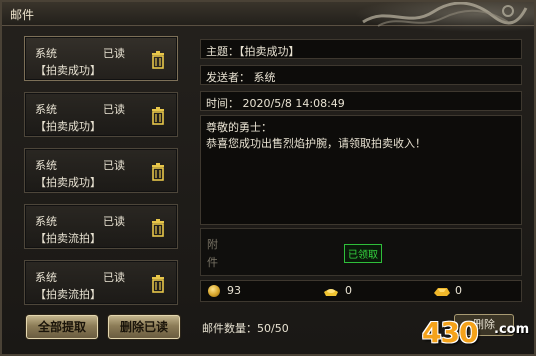  What do you see at coordinates (361, 49) in the screenshot?
I see `subject-field: 主题：【拍卖成功】` at bounding box center [361, 49].